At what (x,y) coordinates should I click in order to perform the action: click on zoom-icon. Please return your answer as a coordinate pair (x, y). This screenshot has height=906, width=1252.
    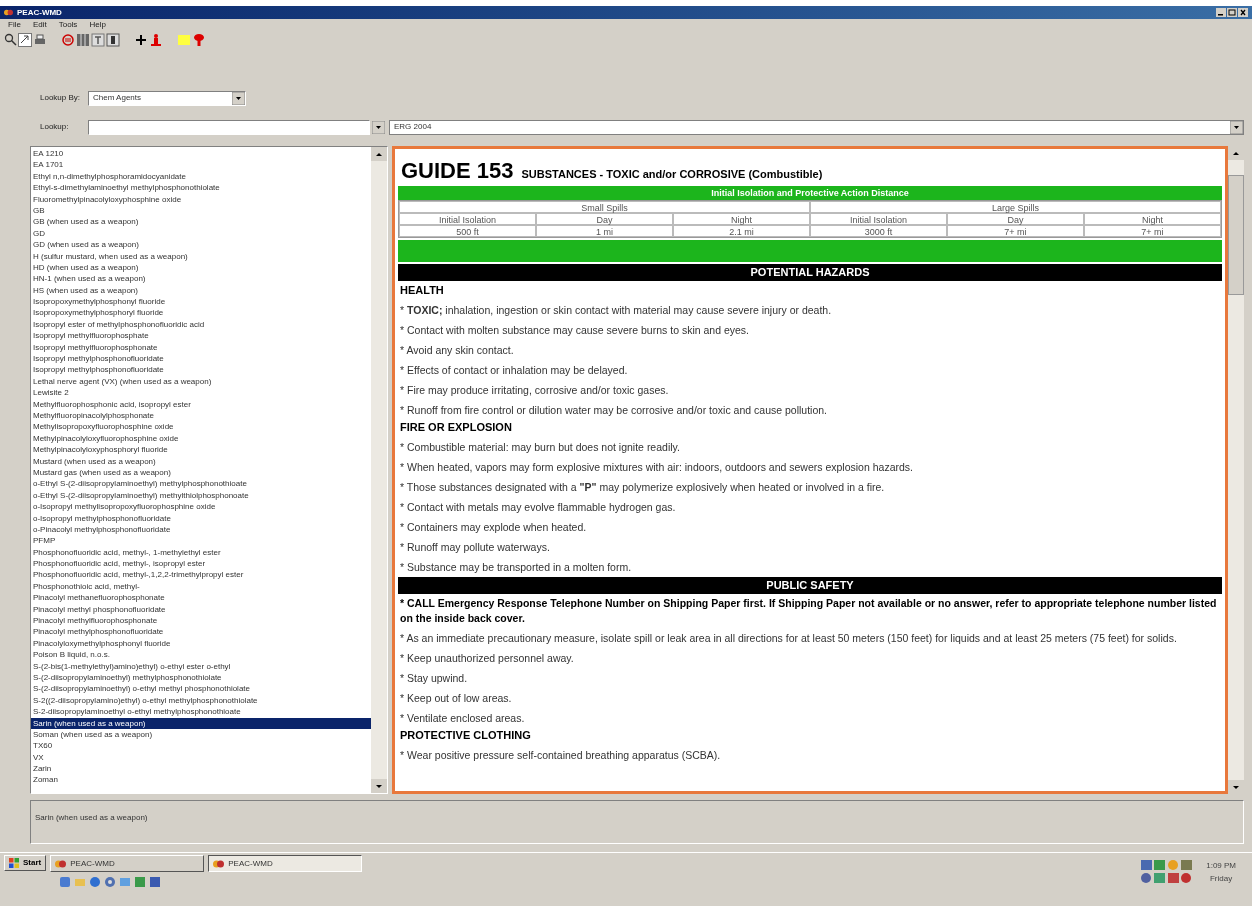
    Looking at the image, I should click on (25, 39).